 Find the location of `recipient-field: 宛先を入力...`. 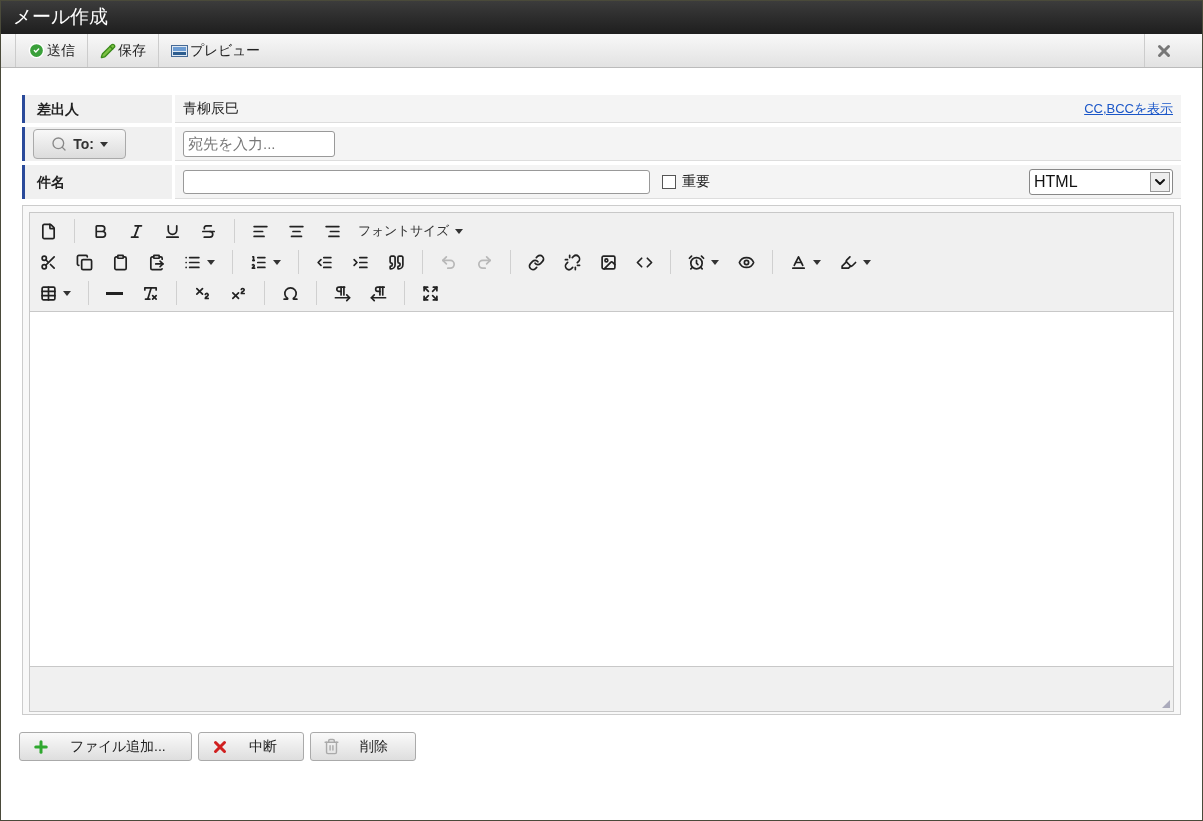

recipient-field: 宛先を入力... is located at coordinates (259, 143).